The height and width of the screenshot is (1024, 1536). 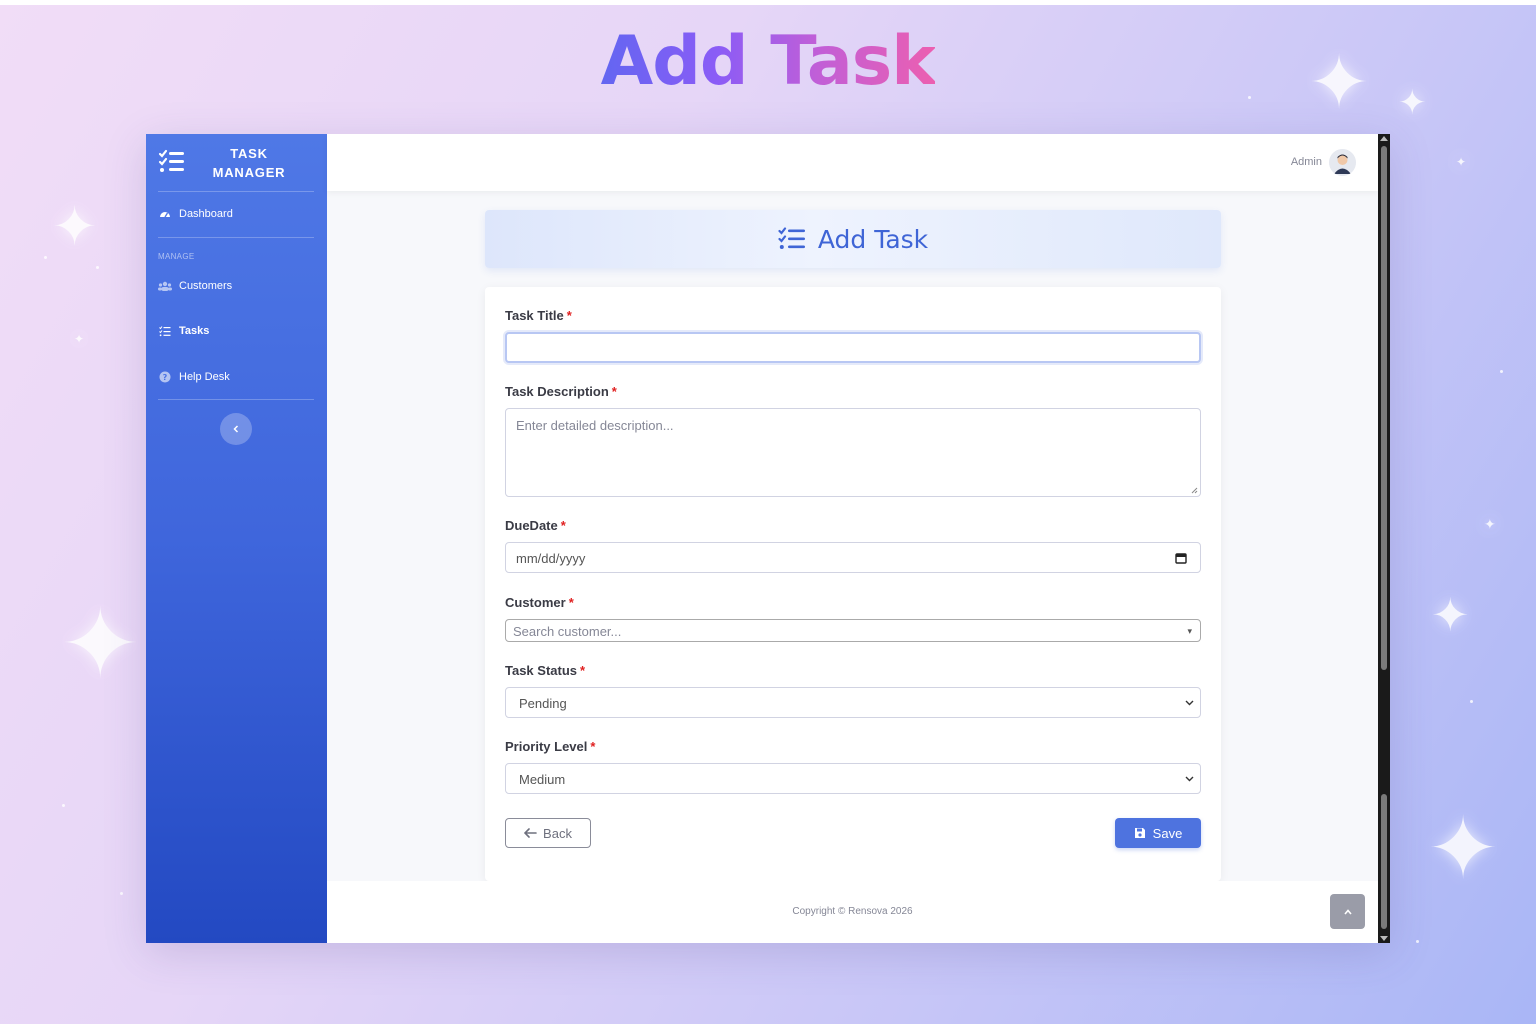 What do you see at coordinates (852, 162) in the screenshot?
I see `topbar: Admin` at bounding box center [852, 162].